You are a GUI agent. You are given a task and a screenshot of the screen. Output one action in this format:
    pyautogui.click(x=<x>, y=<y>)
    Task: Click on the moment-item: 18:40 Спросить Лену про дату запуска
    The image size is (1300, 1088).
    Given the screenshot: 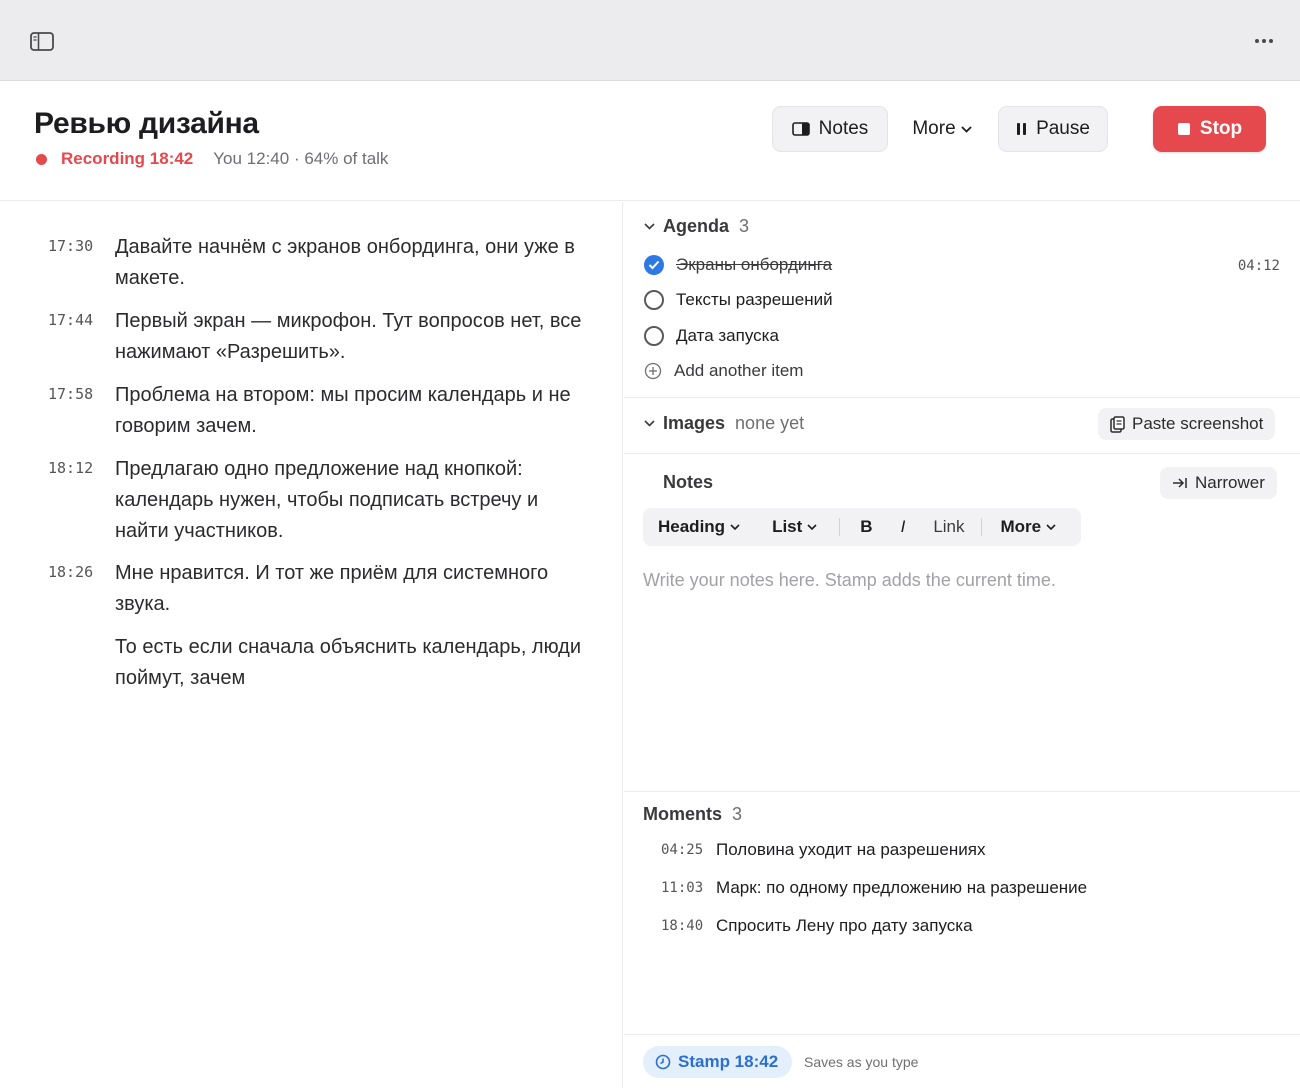 What is the action you would take?
    pyautogui.click(x=817, y=926)
    